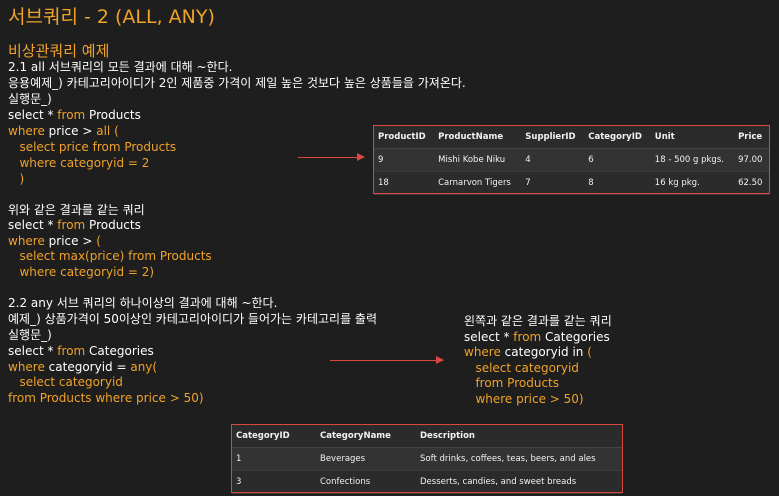 The image size is (779, 496). Describe the element at coordinates (524, 399) in the screenshot. I see `code-line: where price > 50)` at that location.